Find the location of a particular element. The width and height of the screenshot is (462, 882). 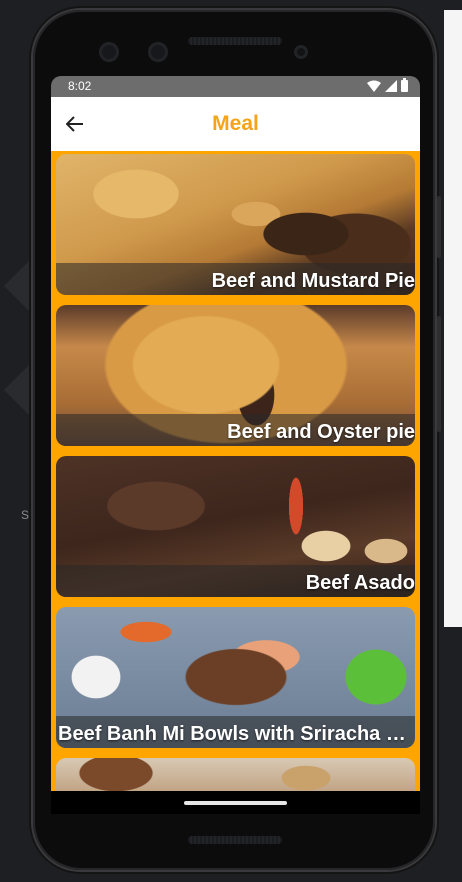

volume-button is located at coordinates (439, 374).